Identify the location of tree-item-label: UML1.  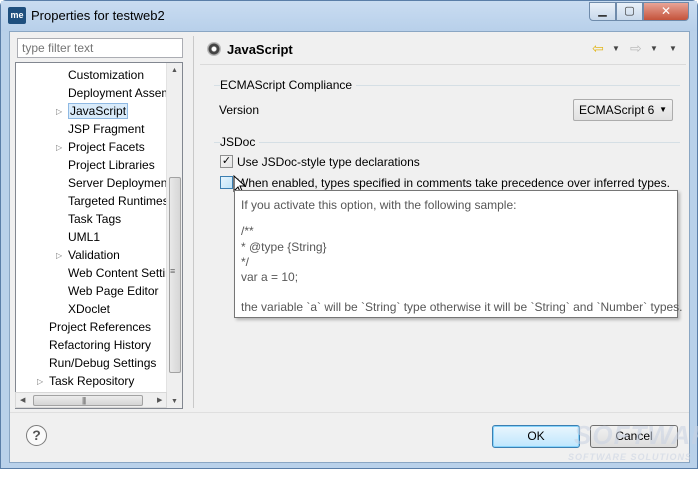
(84, 237).